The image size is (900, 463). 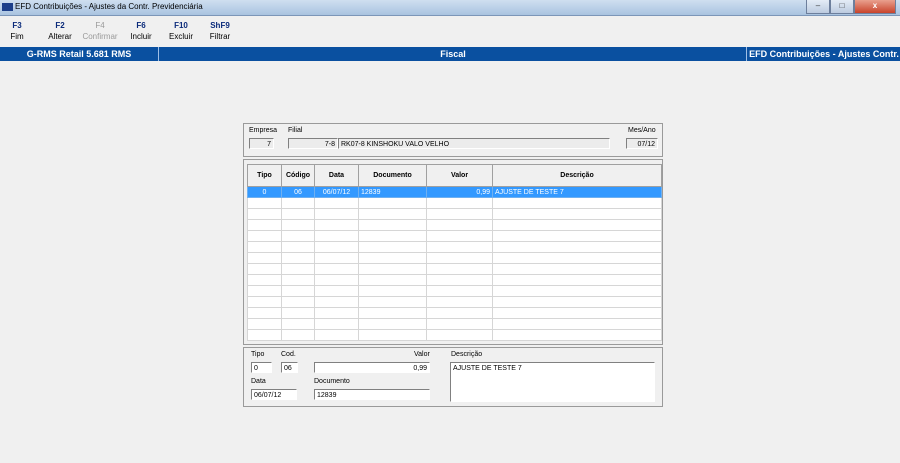 I want to click on status-module: Fiscal, so click(x=452, y=54).